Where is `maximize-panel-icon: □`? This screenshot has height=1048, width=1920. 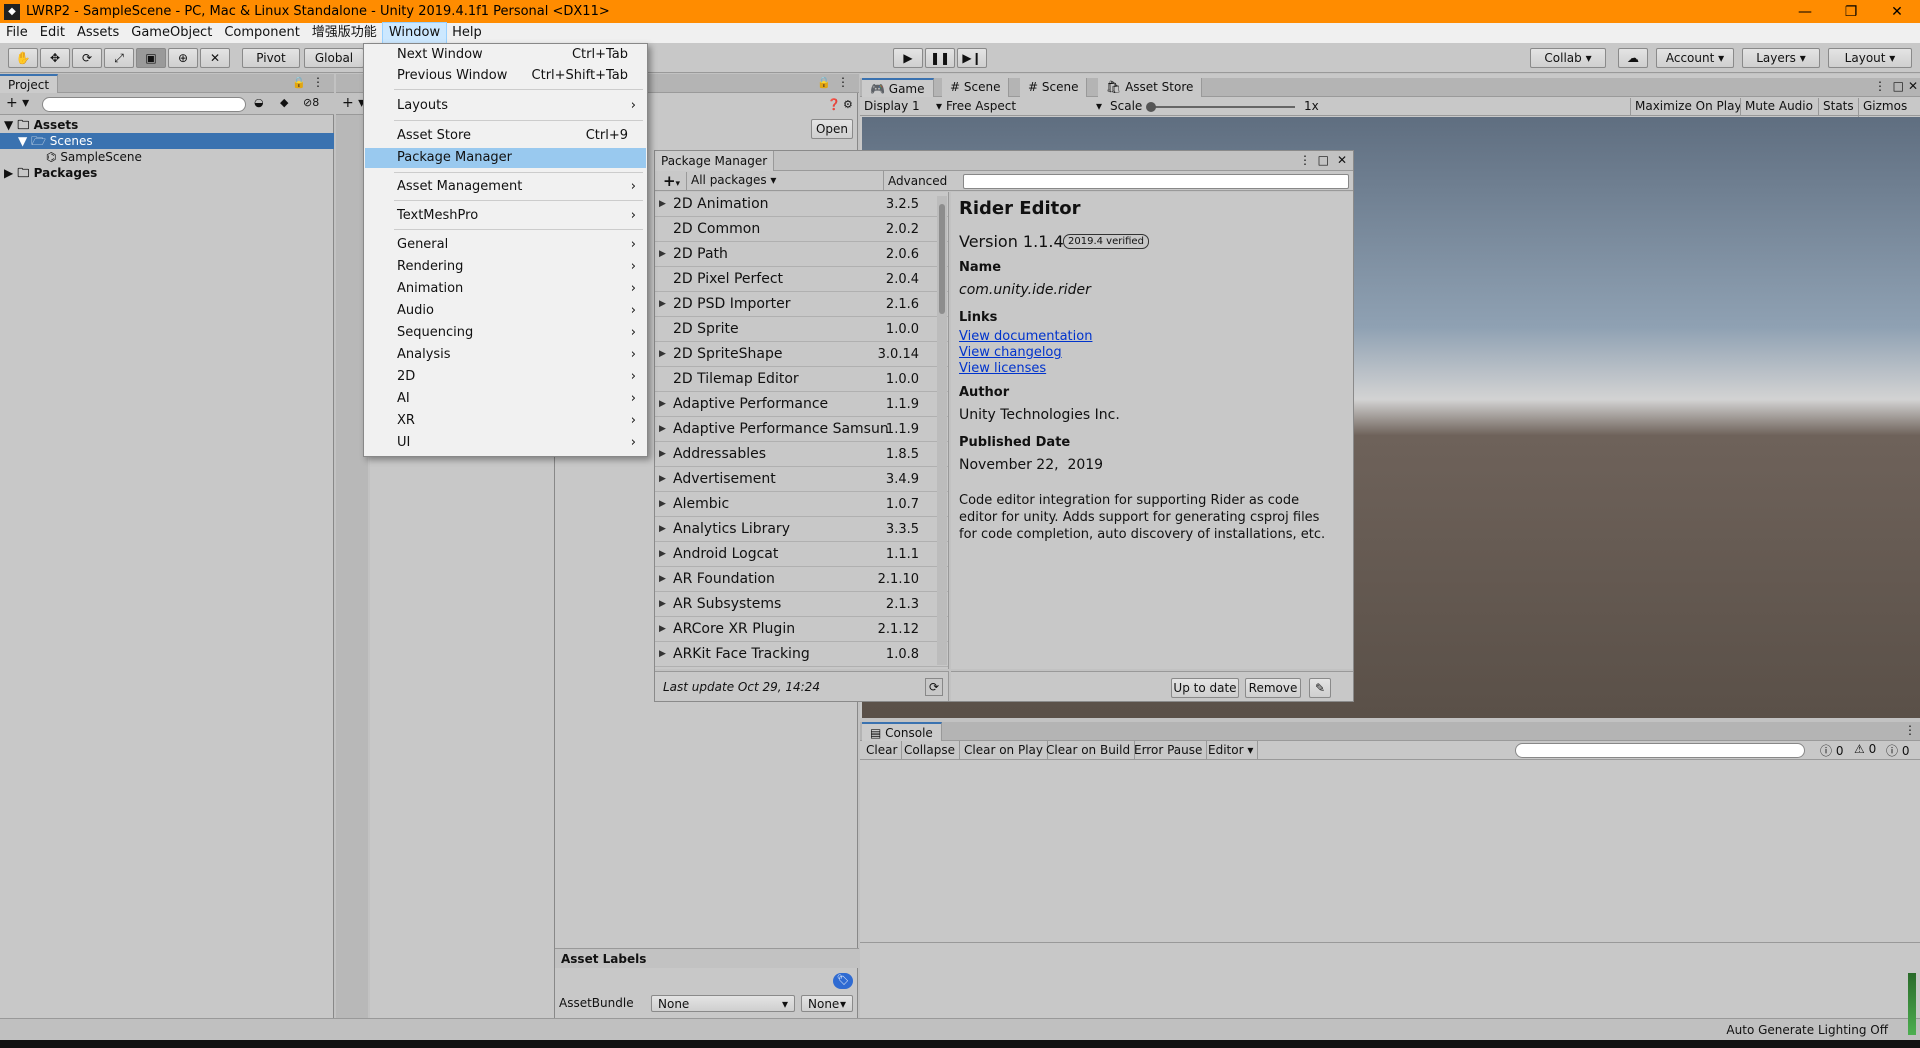 maximize-panel-icon: □ is located at coordinates (1898, 86).